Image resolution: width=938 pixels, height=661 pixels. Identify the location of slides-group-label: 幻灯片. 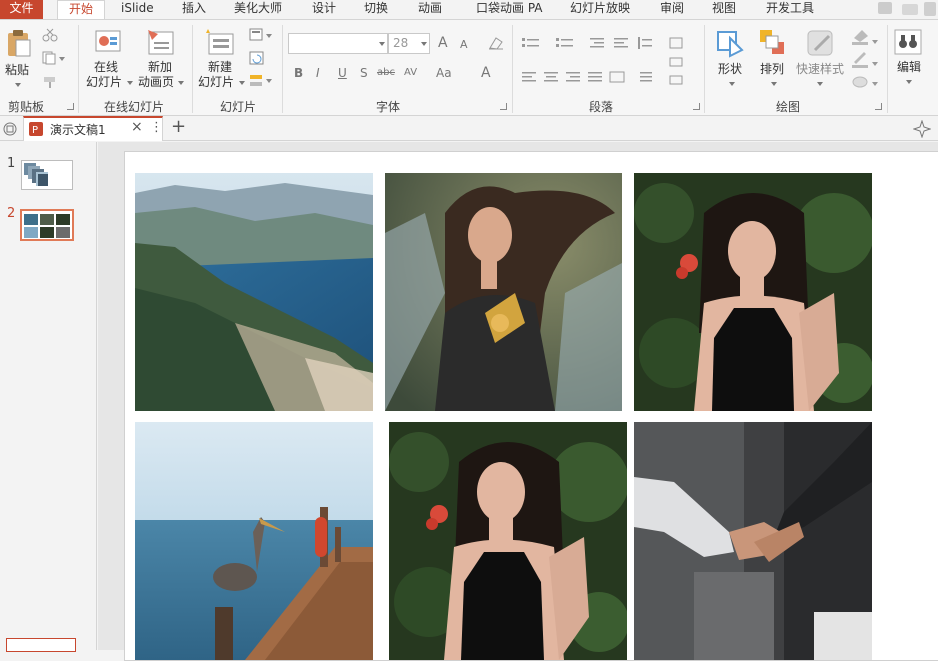
(238, 107).